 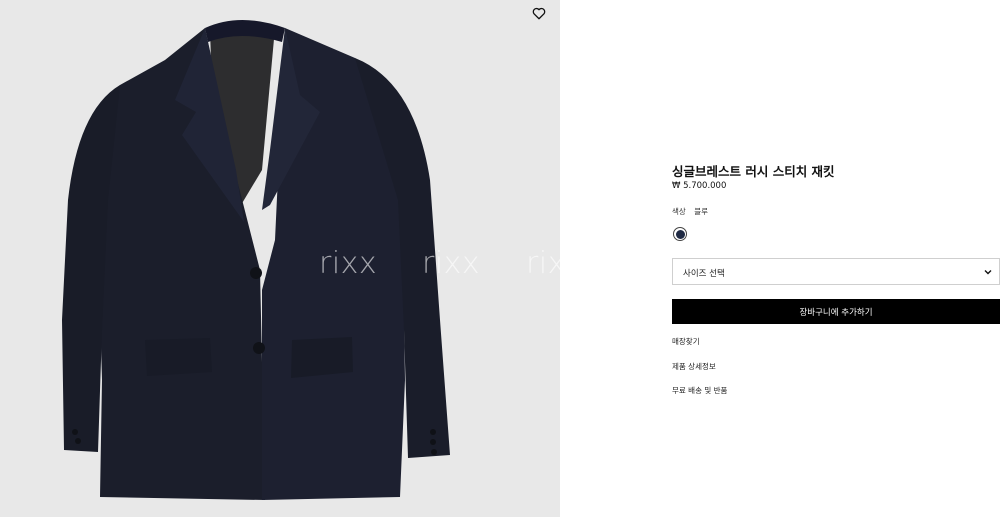 I want to click on color-label: 색상, so click(x=679, y=211).